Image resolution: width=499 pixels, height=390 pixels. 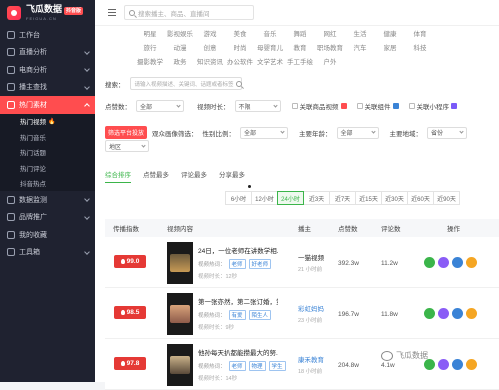 I want to click on tab-time-24h: 24小时, so click(x=290, y=198).